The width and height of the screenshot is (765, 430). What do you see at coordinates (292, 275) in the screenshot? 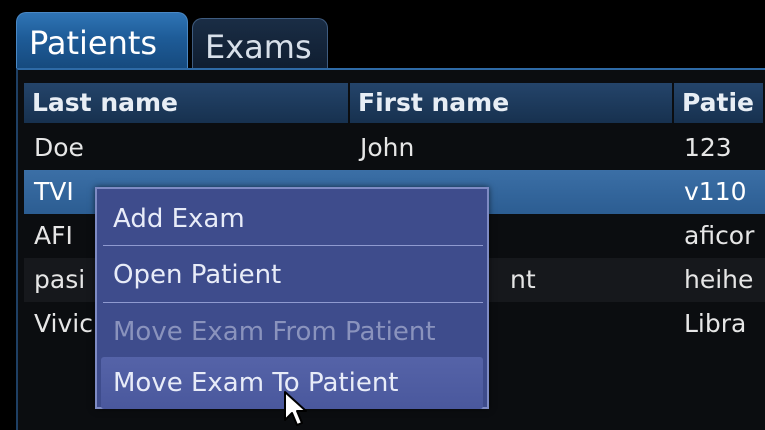
I see `menu-item-open-patient: Open Patient` at bounding box center [292, 275].